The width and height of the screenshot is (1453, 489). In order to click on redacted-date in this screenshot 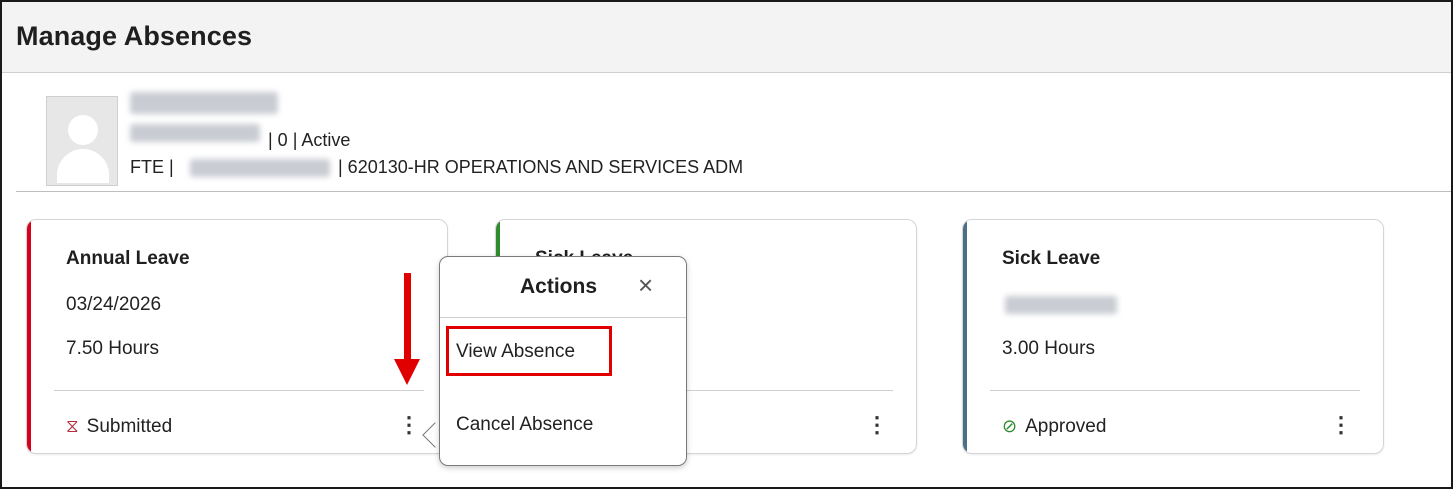, I will do `click(1061, 305)`.